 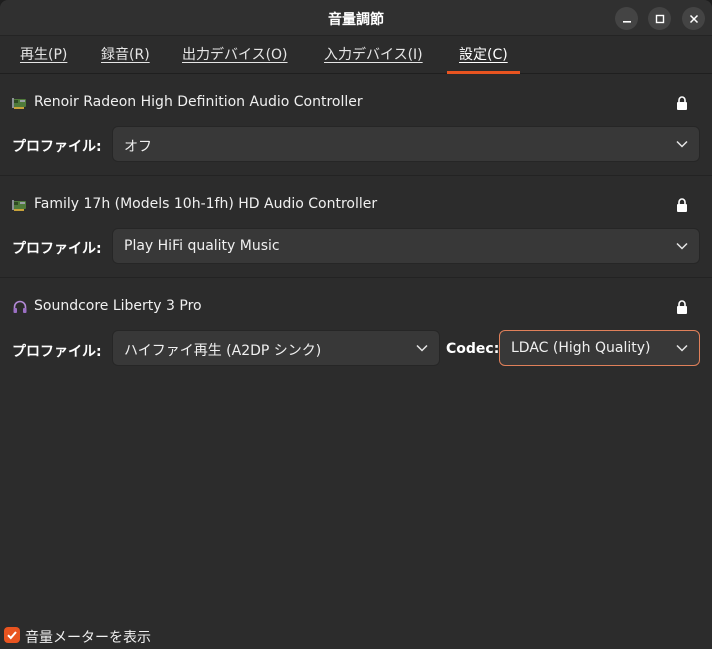 I want to click on close-button, so click(x=693, y=18).